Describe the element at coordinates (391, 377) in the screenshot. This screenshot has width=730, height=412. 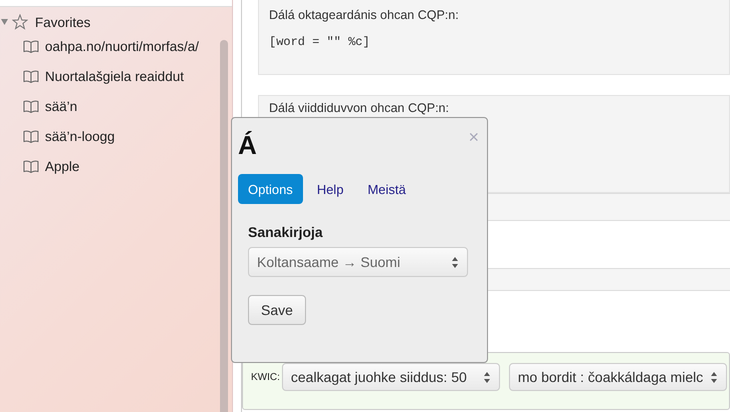
I see `dropdown: cealkagat juohke siiddus: 50` at that location.